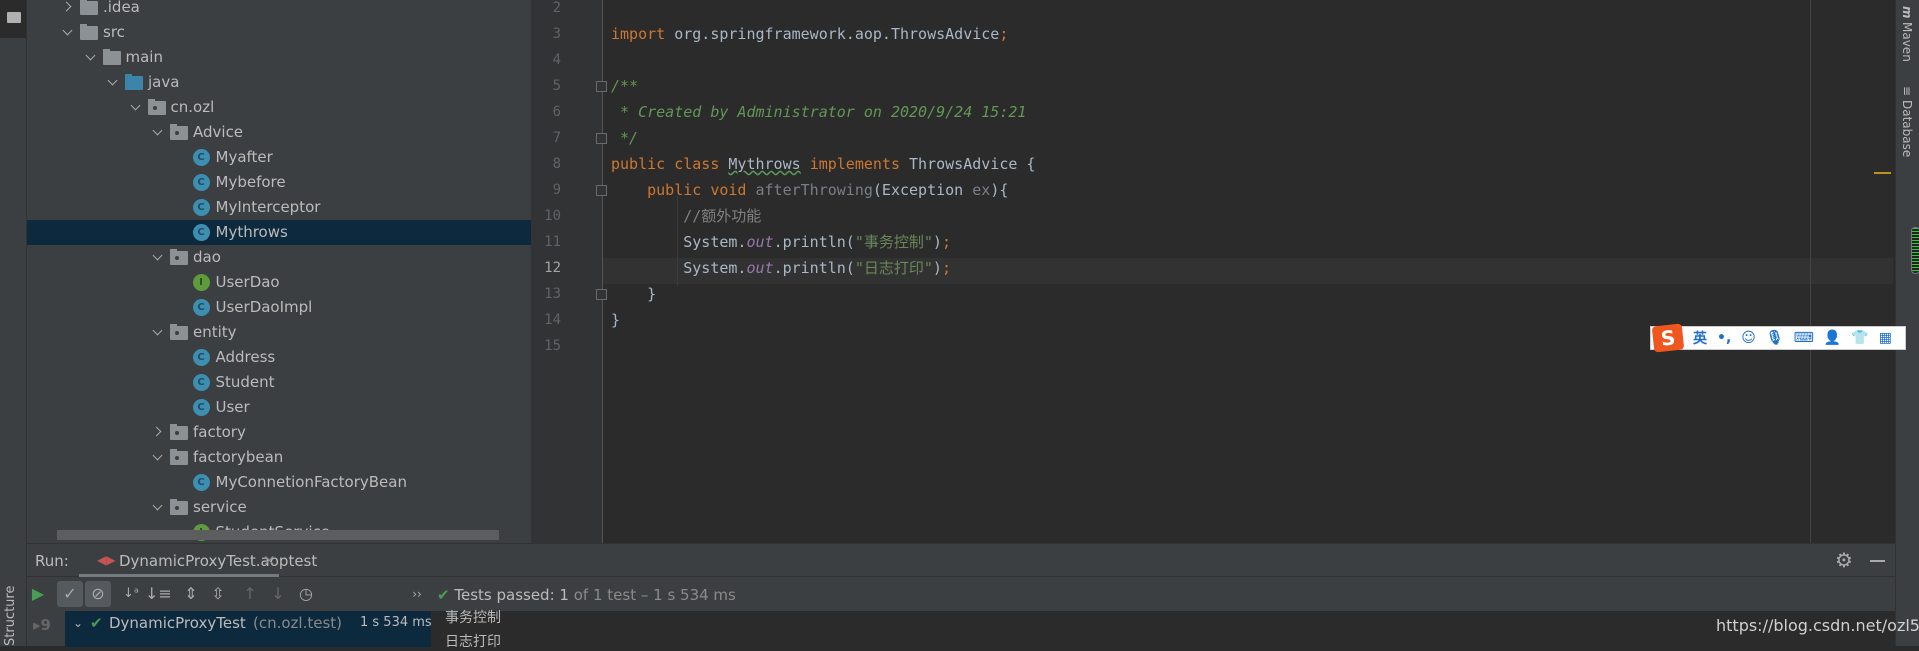 This screenshot has width=1919, height=651. Describe the element at coordinates (278, 535) in the screenshot. I see `tree-horizontal-scrollbar` at that location.